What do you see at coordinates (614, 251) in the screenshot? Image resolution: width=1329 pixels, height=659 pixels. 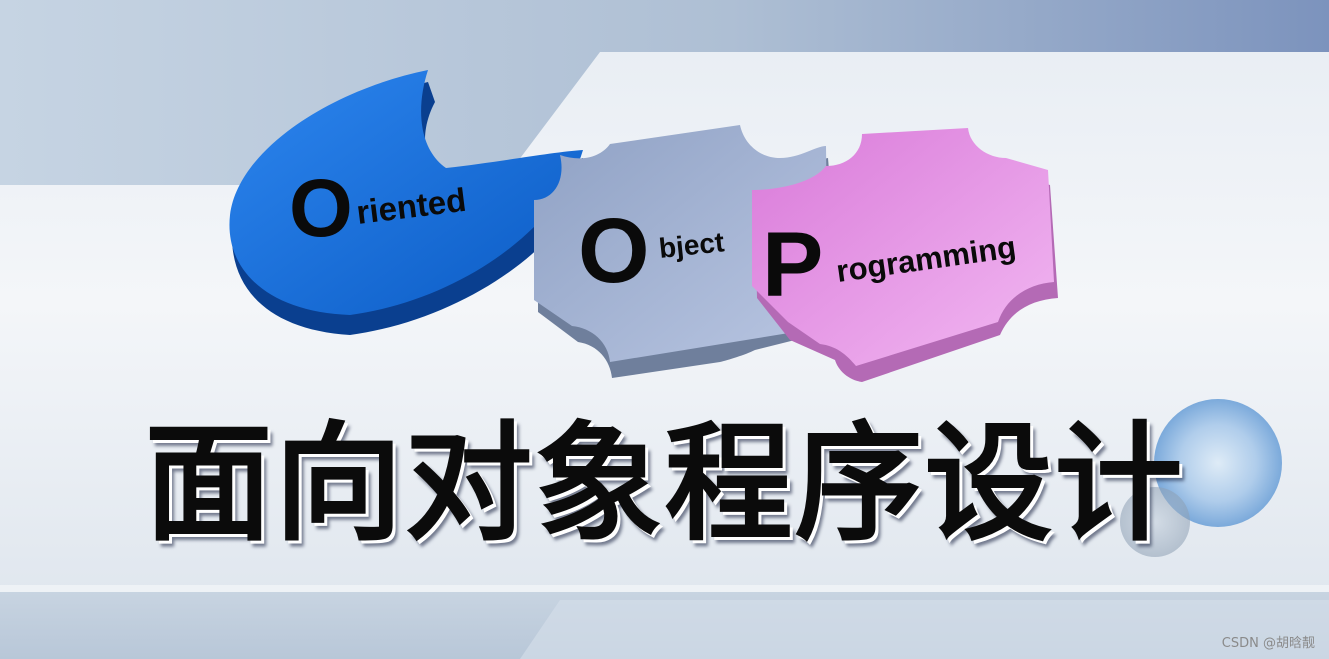 I see `object-initial: O` at bounding box center [614, 251].